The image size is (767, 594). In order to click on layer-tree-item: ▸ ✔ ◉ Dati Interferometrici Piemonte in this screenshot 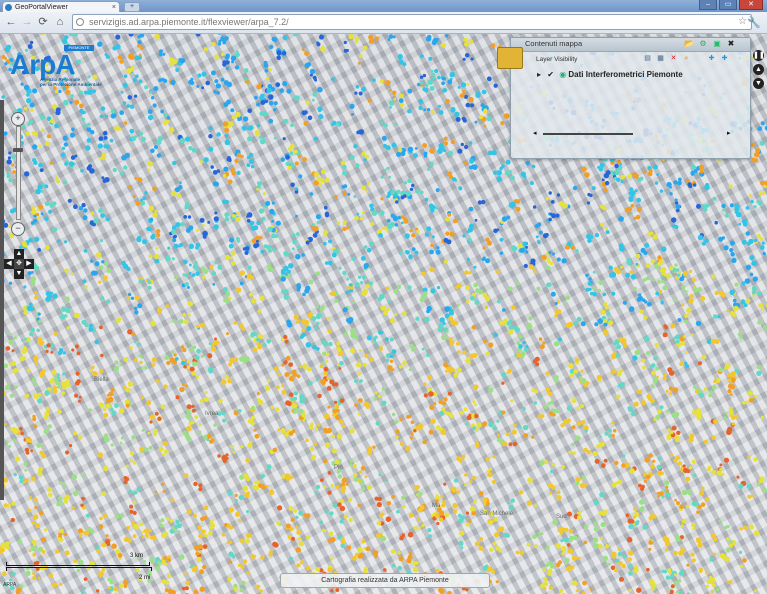, I will do `click(610, 74)`.